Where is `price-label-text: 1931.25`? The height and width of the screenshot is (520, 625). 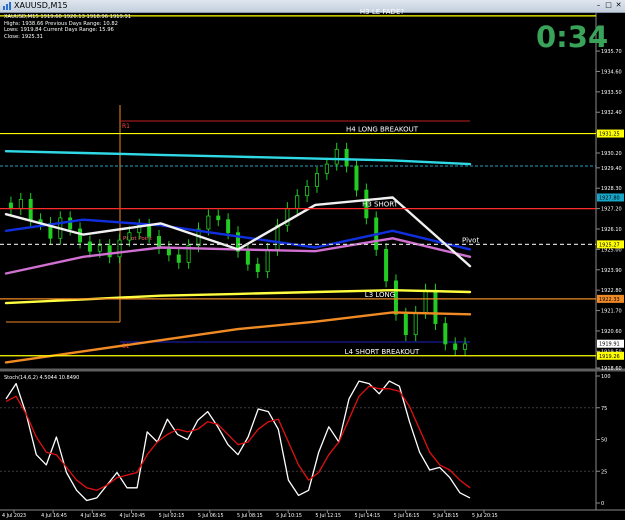
price-label-text: 1931.25 is located at coordinates (609, 135).